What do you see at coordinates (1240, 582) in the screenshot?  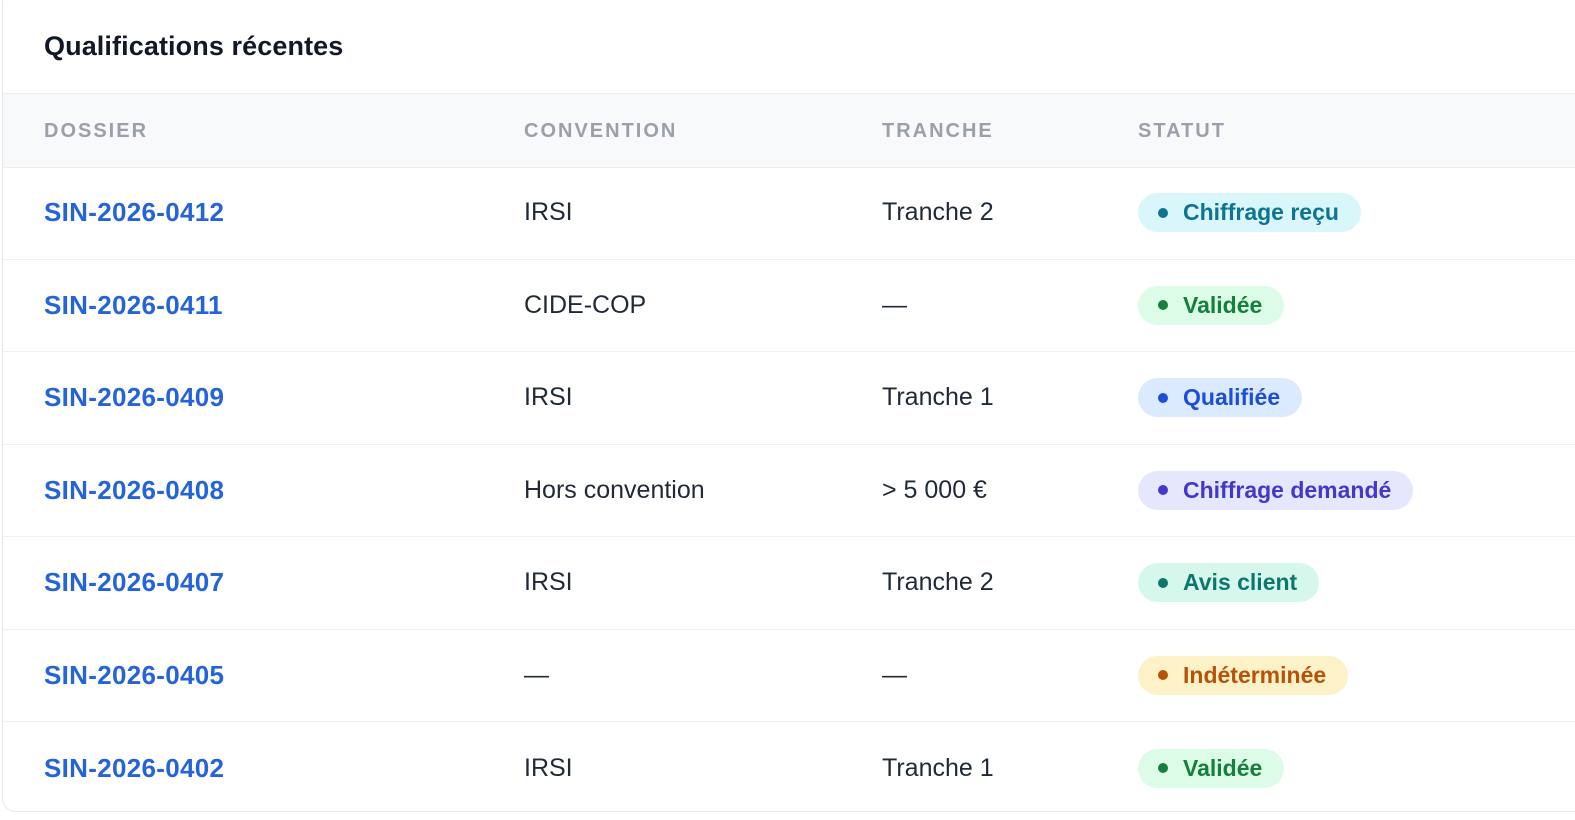 I see `status-label: Avis client` at bounding box center [1240, 582].